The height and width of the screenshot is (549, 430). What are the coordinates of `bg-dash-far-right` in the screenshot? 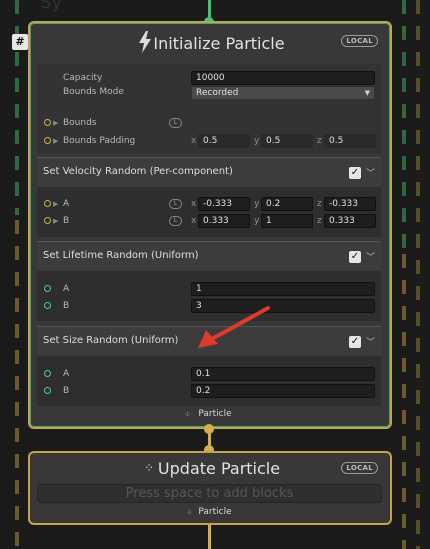 It's located at (418, 274).